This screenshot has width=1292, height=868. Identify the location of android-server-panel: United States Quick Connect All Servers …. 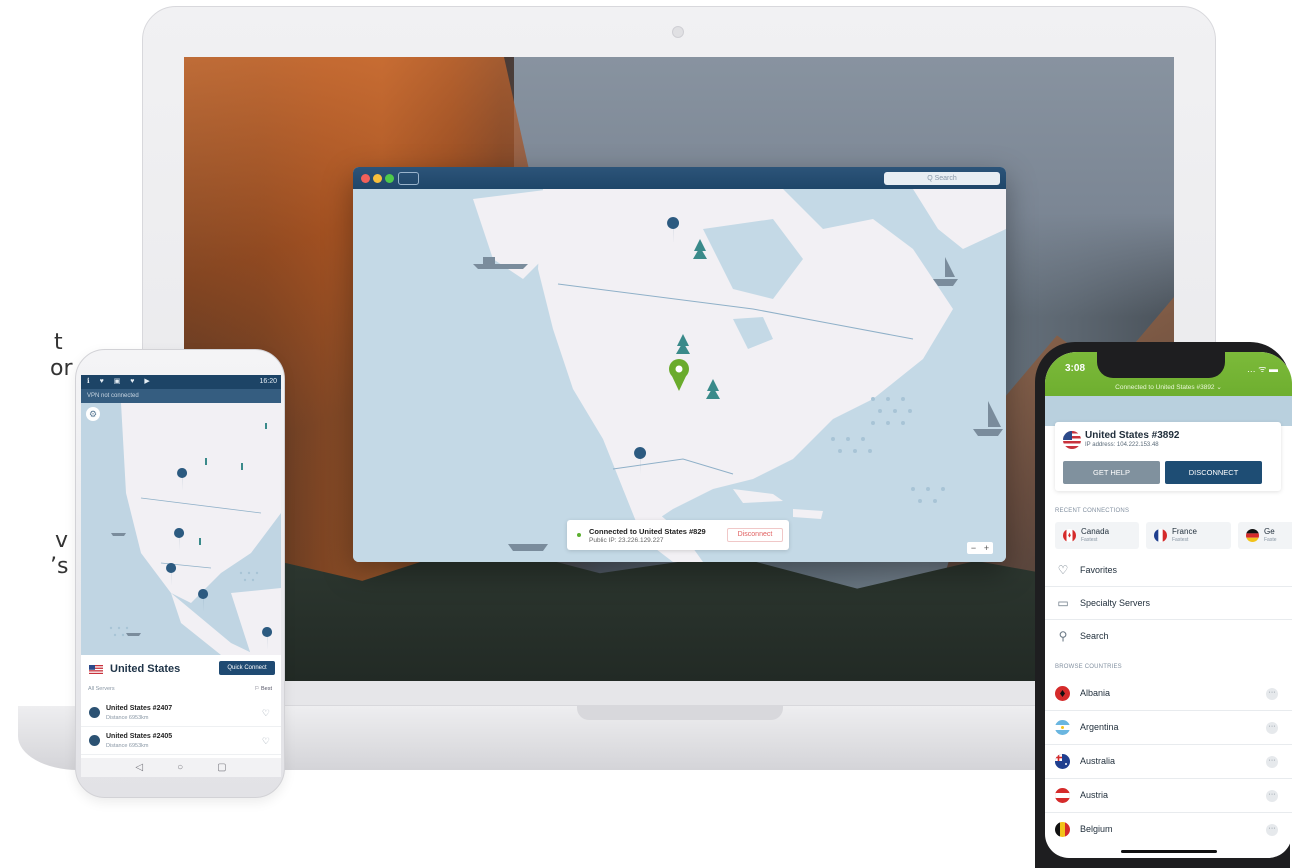
(181, 706).